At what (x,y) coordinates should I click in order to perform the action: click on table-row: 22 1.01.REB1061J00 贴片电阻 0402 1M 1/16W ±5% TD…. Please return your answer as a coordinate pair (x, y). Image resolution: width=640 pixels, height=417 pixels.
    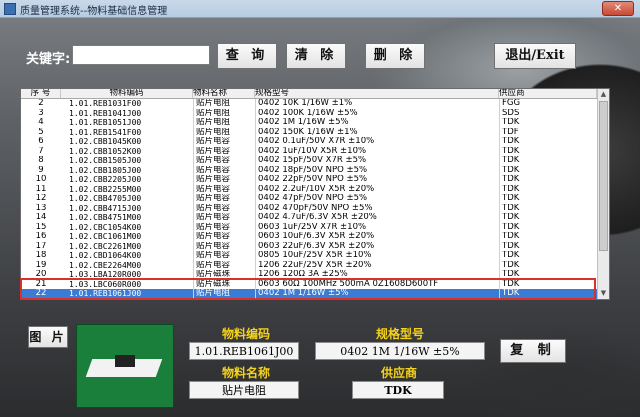
    Looking at the image, I should click on (315, 294).